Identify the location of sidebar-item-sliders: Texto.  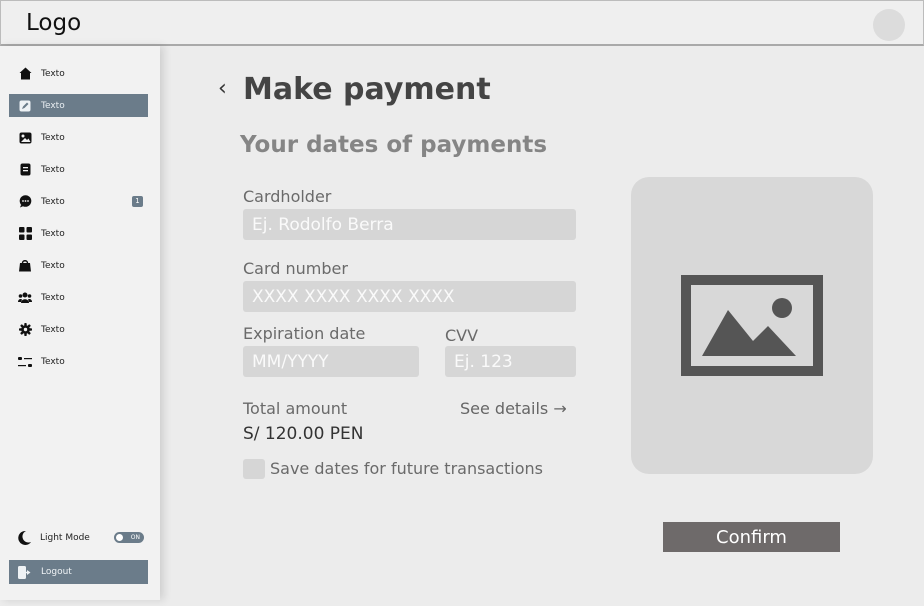
(78, 361).